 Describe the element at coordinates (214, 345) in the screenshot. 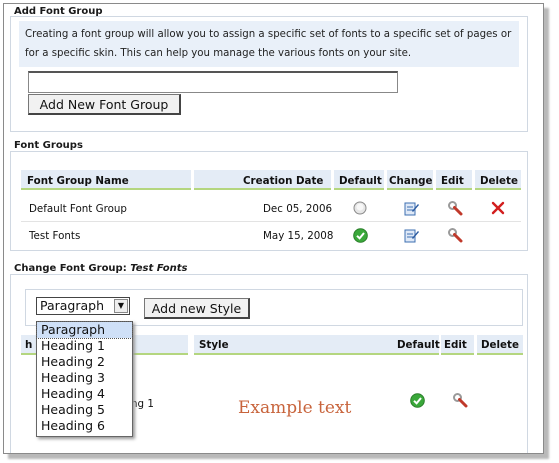

I see `column-header-style: Style` at that location.